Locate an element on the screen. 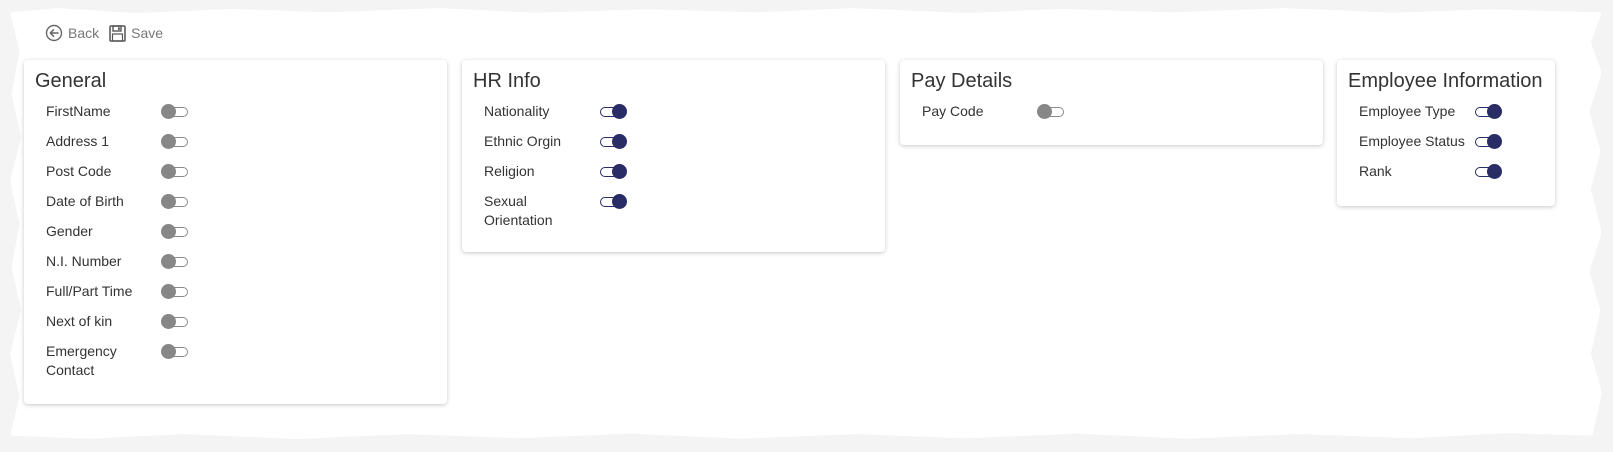 The height and width of the screenshot is (452, 1613). field-label: Pay Code is located at coordinates (953, 111).